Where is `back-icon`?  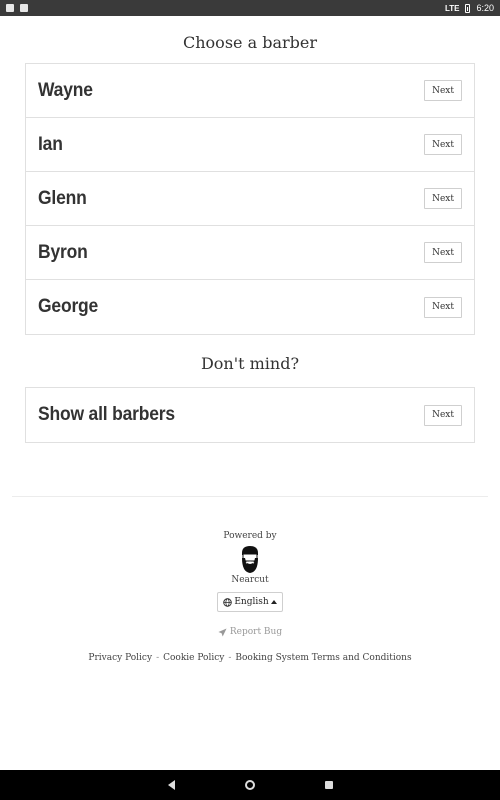 back-icon is located at coordinates (171, 785).